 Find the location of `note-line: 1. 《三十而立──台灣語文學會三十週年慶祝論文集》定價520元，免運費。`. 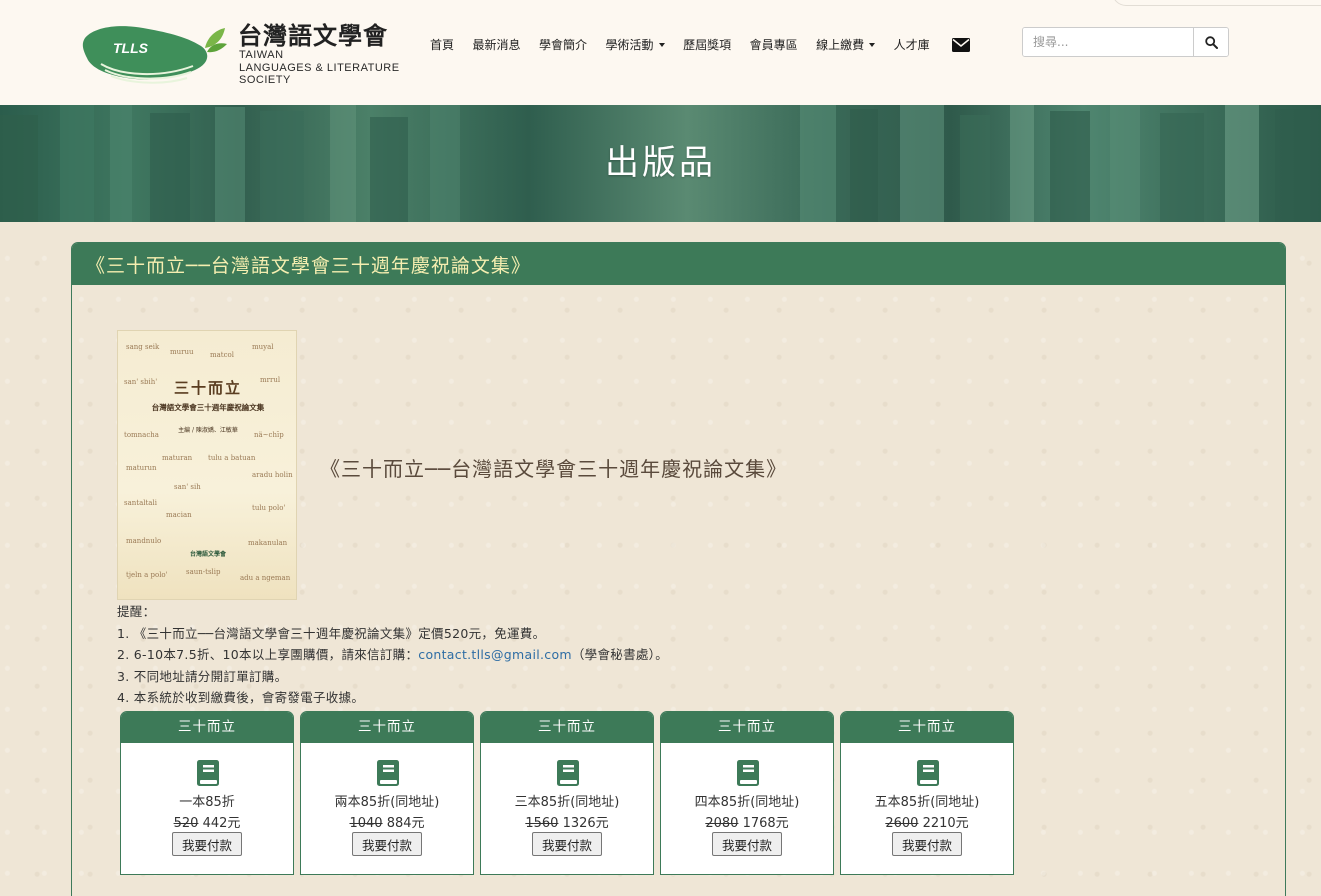

note-line: 1. 《三十而立──台灣語文學會三十週年慶祝論文集》定價520元，免運費。 is located at coordinates (331, 633).